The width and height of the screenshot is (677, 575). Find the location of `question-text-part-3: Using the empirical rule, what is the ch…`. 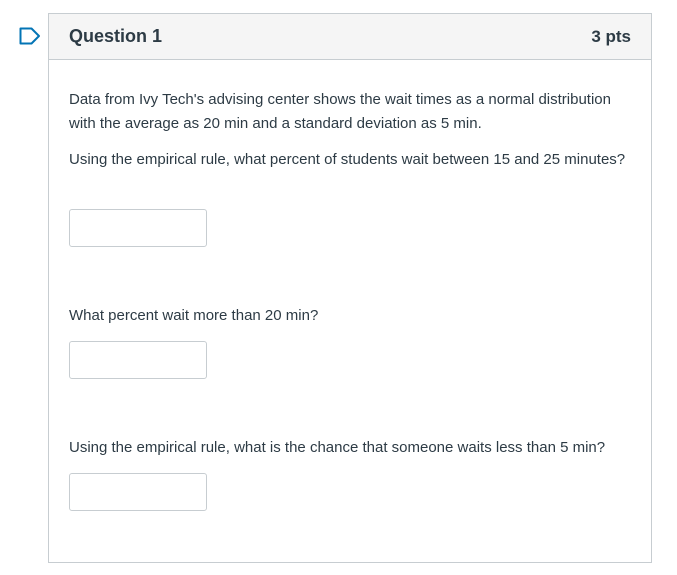

question-text-part-3: Using the empirical rule, what is the ch… is located at coordinates (337, 447).